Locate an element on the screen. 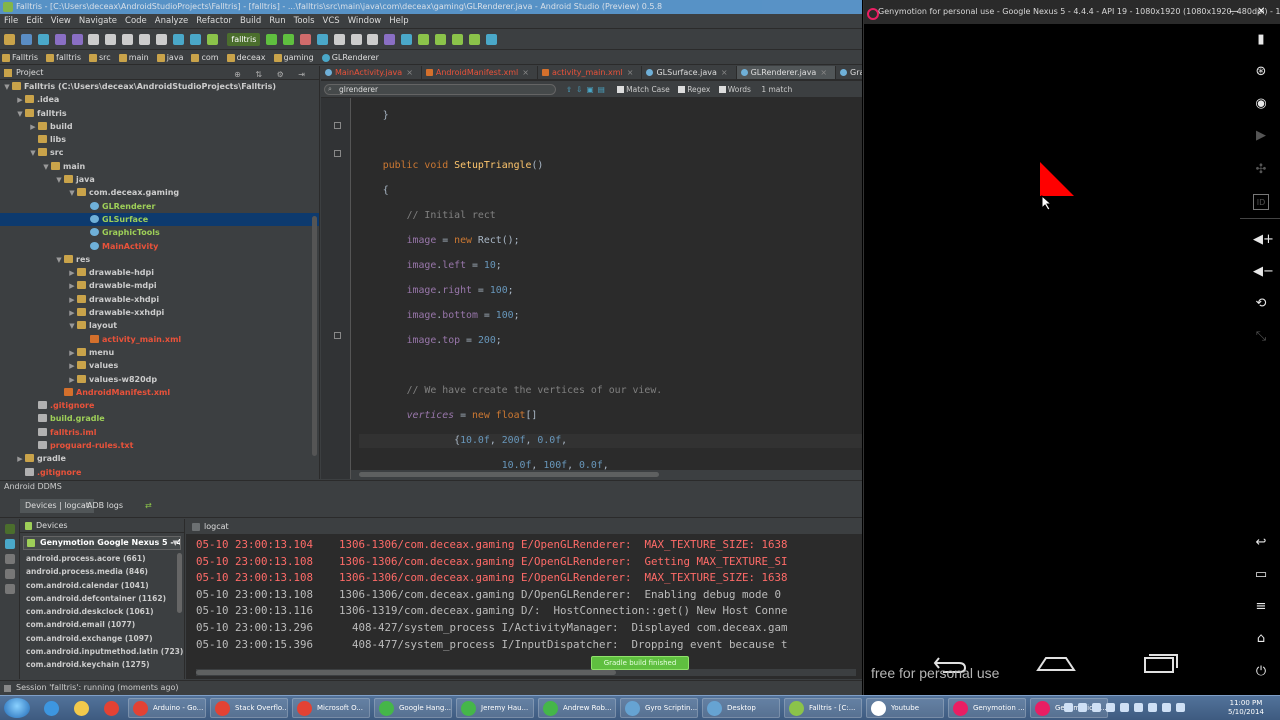 This screenshot has width=1280, height=720. move-icon: ✣ is located at coordinates (1261, 170).